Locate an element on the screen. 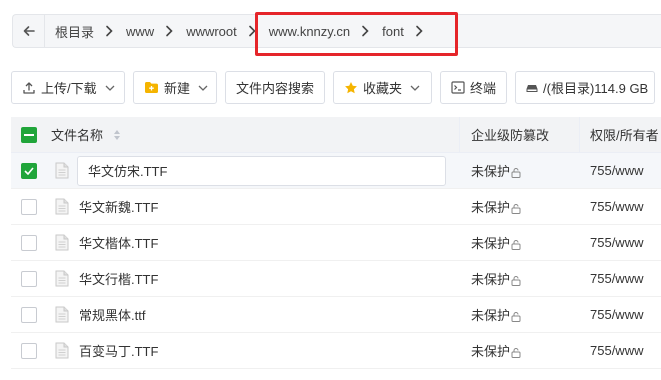 The image size is (661, 380). new-button: 新建 is located at coordinates (175, 87).